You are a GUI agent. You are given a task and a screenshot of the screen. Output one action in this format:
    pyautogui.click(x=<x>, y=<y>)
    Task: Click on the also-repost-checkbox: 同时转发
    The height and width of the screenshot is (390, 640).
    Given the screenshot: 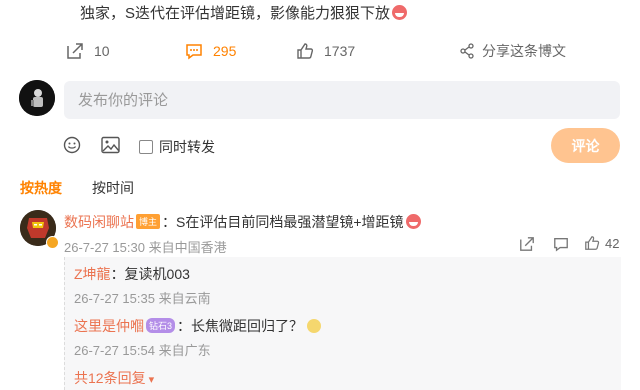 What is the action you would take?
    pyautogui.click(x=177, y=147)
    